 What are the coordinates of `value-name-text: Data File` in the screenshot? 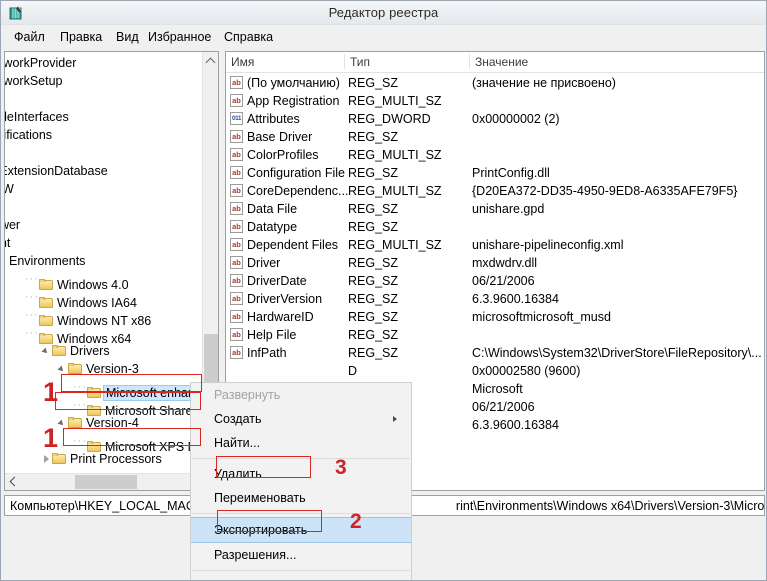 It's located at (272, 209).